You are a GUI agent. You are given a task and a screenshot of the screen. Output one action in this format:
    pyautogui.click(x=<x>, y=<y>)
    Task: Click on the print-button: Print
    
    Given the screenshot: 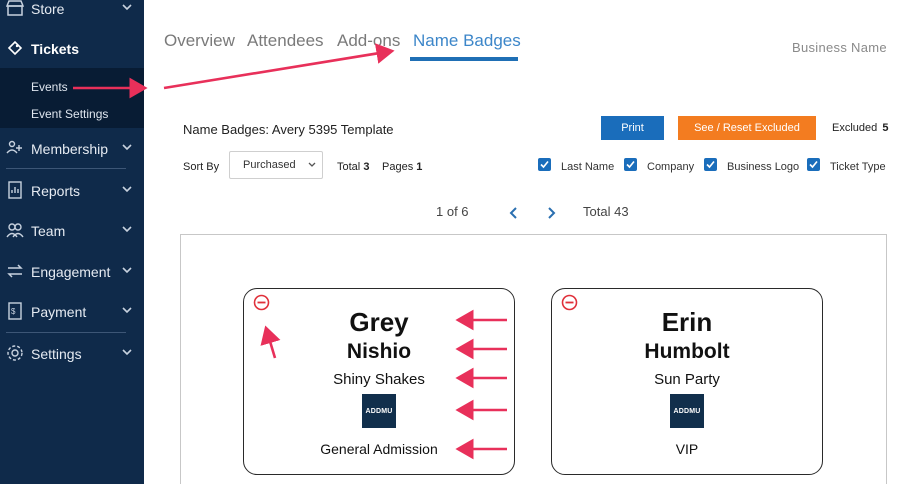 What is the action you would take?
    pyautogui.click(x=632, y=128)
    